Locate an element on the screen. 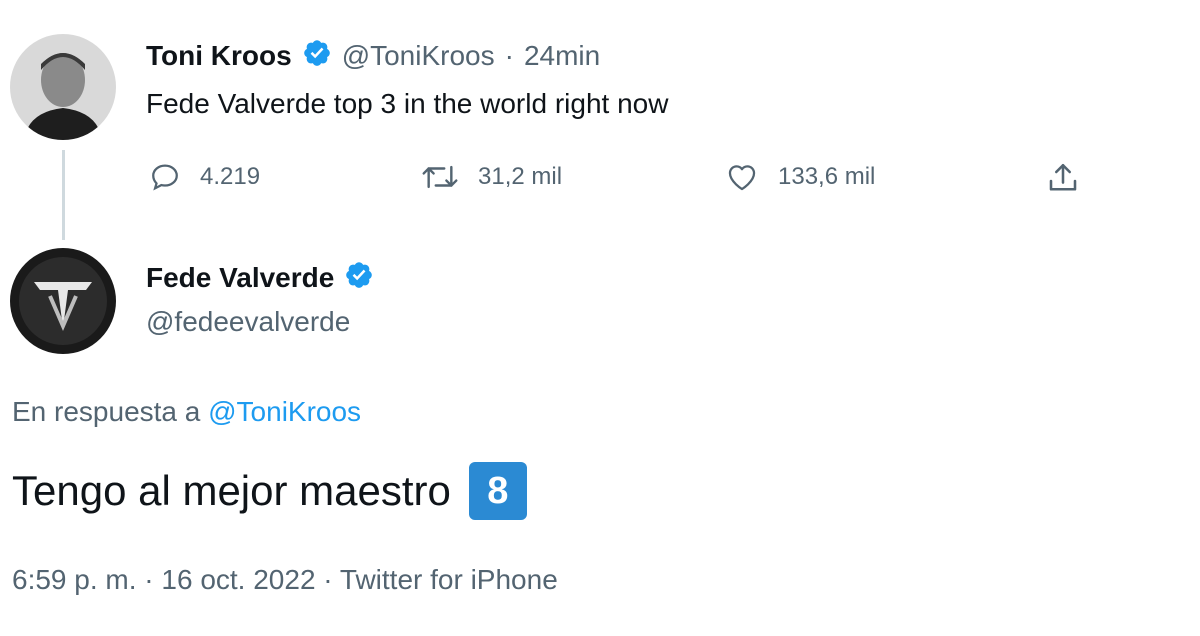  tweet-time: 24min is located at coordinates (562, 56).